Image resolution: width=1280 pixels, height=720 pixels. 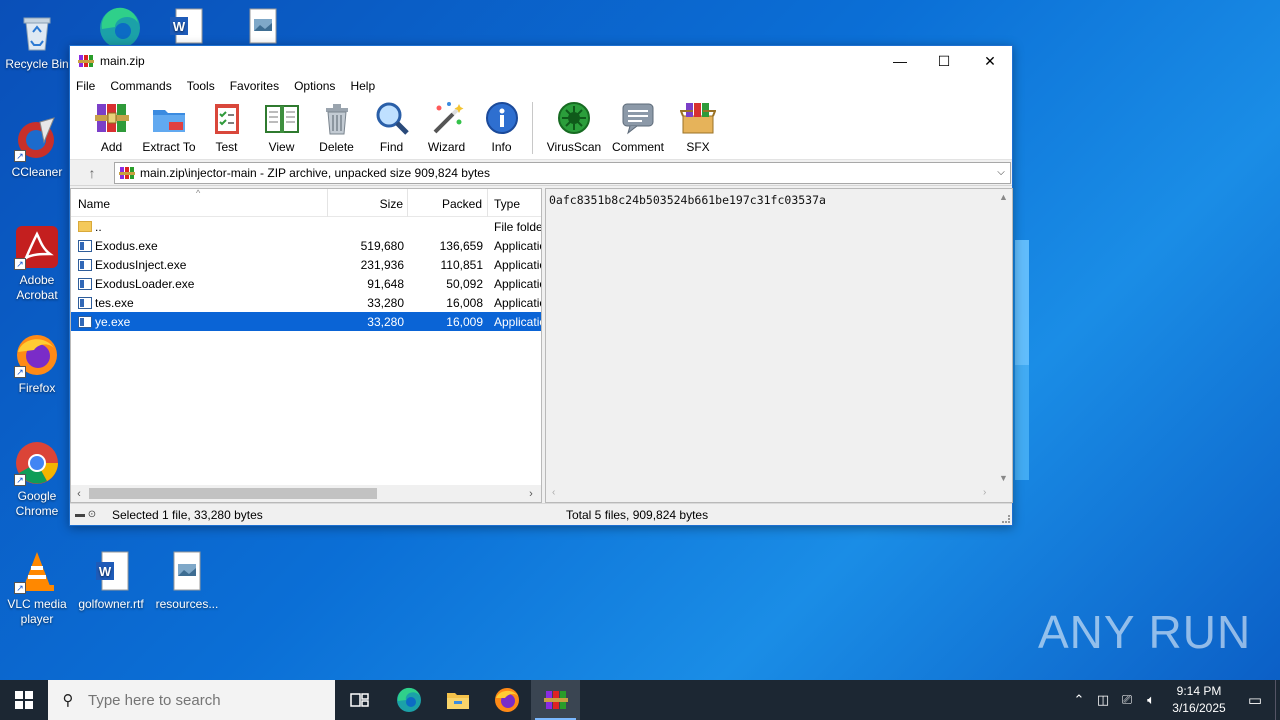 I want to click on taskbar-search: ⚲, so click(x=191, y=700).